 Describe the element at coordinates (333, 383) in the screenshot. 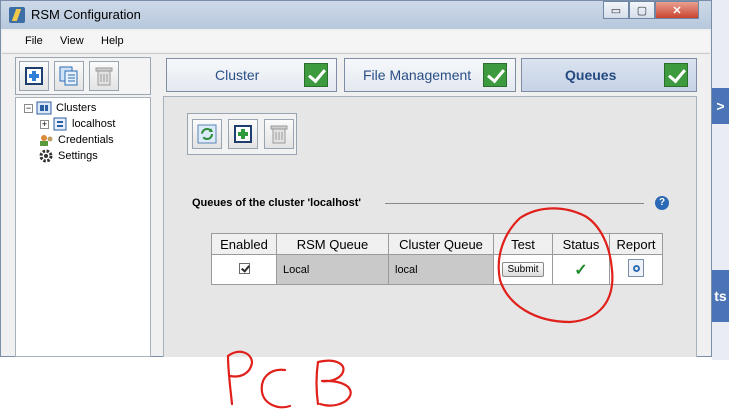

I see `handwritten-letter-b` at that location.